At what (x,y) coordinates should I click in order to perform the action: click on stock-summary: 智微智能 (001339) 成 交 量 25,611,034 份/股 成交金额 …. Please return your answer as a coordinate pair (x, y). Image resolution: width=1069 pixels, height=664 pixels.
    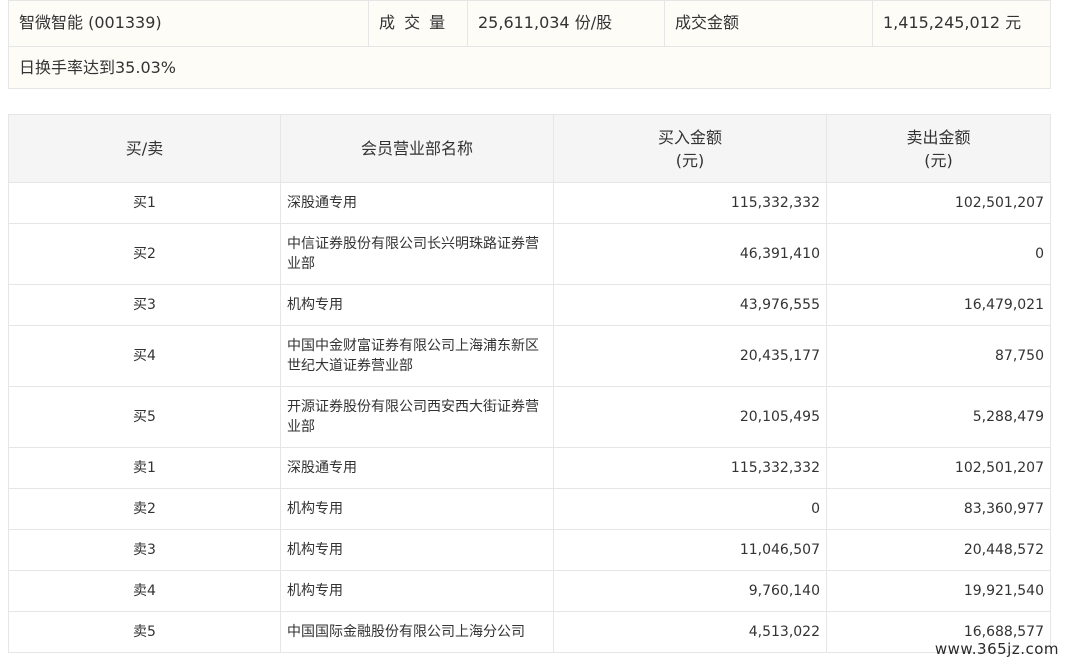
    Looking at the image, I should click on (529, 44).